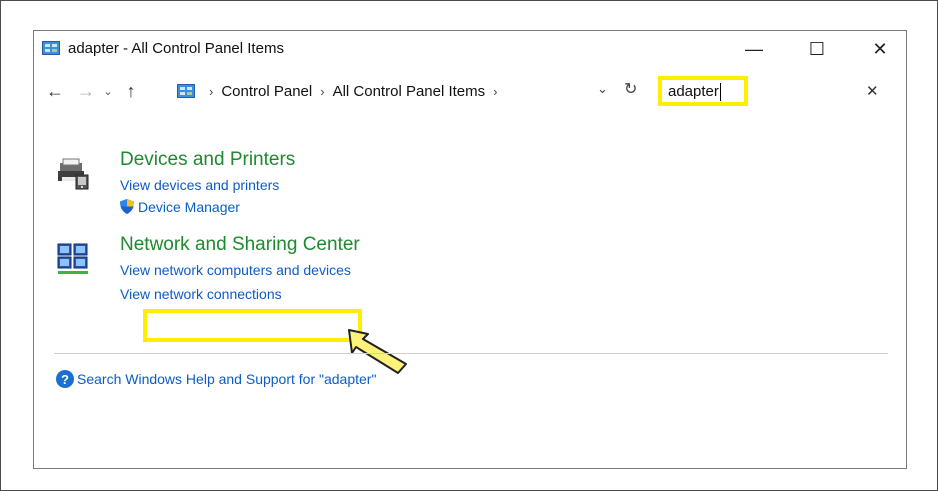 Image resolution: width=938 pixels, height=491 pixels. Describe the element at coordinates (872, 91) in the screenshot. I see `clear-search-button: ✕` at that location.